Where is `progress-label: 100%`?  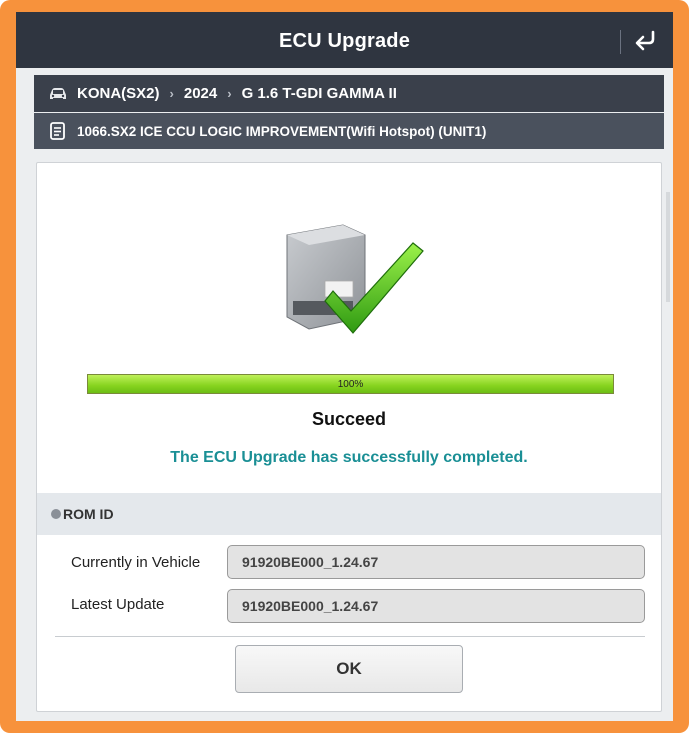
progress-label: 100% is located at coordinates (350, 384).